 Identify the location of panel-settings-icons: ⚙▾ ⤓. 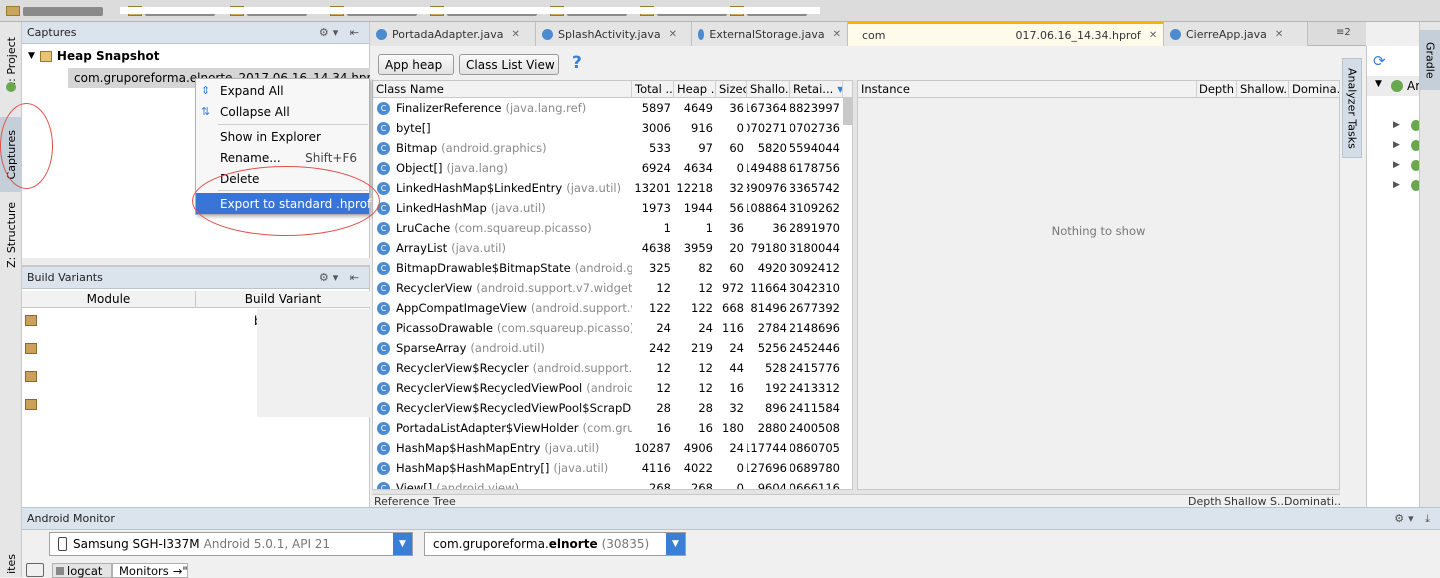
(1414, 519).